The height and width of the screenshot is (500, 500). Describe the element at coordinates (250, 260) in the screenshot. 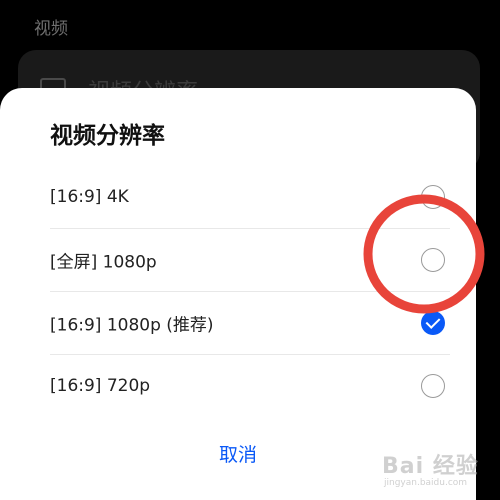

I see `option-fullscreen-1080p: [全屏] 1080p` at that location.